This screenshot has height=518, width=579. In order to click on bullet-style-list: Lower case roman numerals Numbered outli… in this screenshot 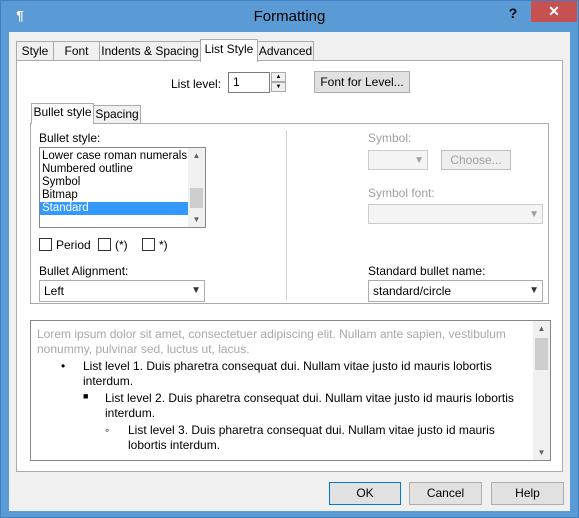, I will do `click(122, 187)`.